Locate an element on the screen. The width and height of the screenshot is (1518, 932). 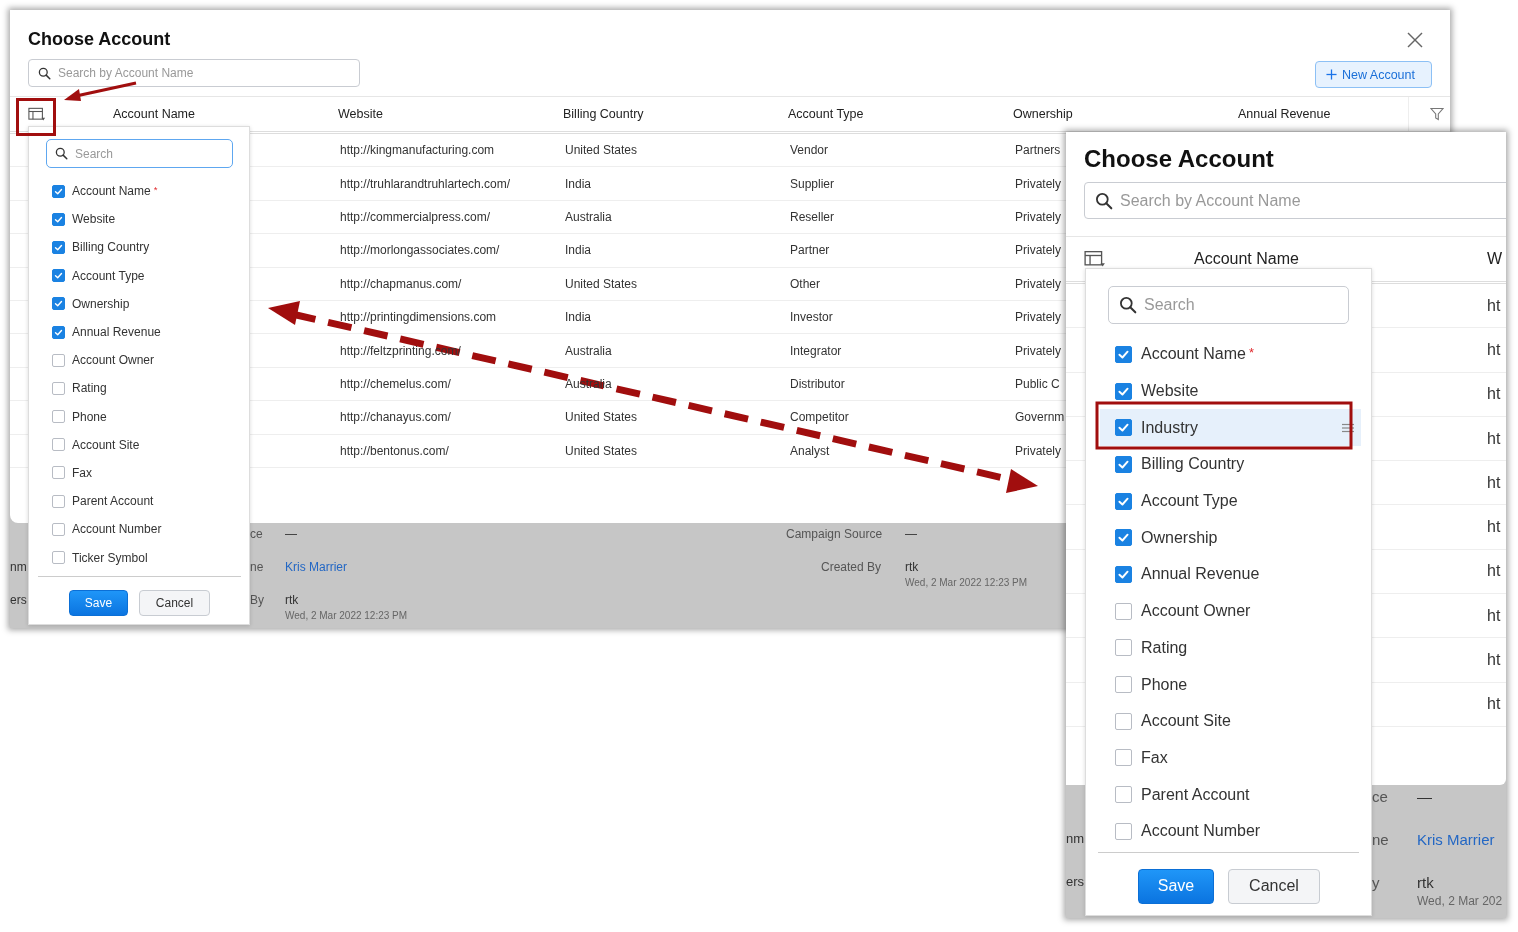
column-label: Account Site is located at coordinates (106, 444).